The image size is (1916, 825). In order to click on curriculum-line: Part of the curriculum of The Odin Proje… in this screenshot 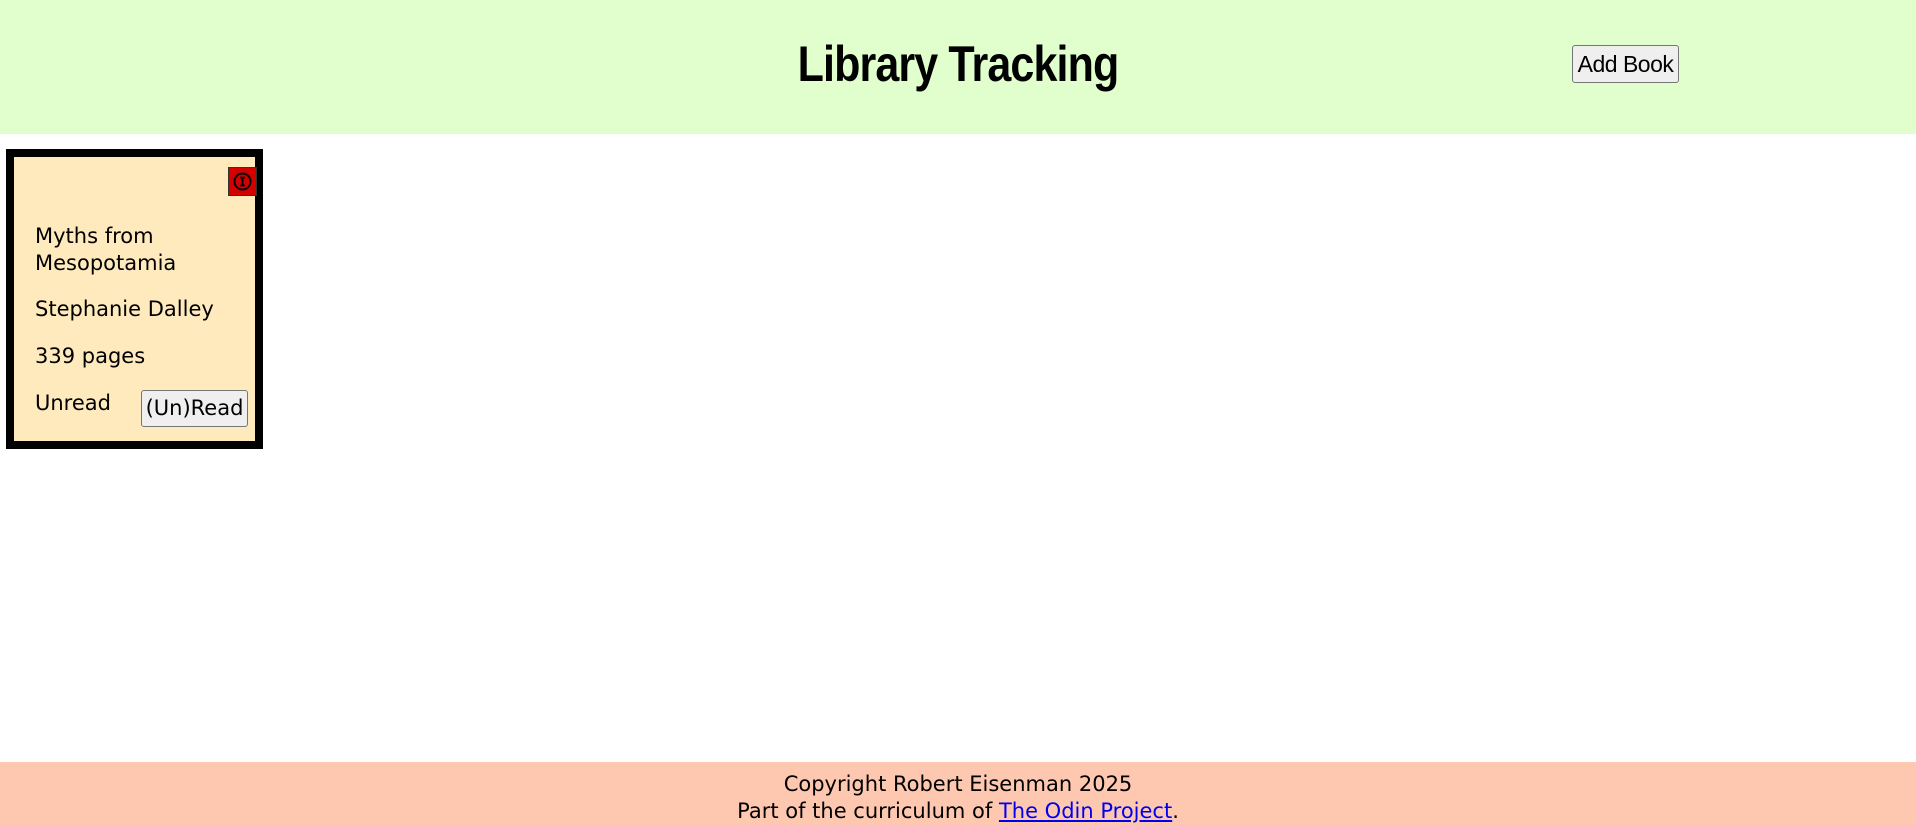, I will do `click(958, 811)`.